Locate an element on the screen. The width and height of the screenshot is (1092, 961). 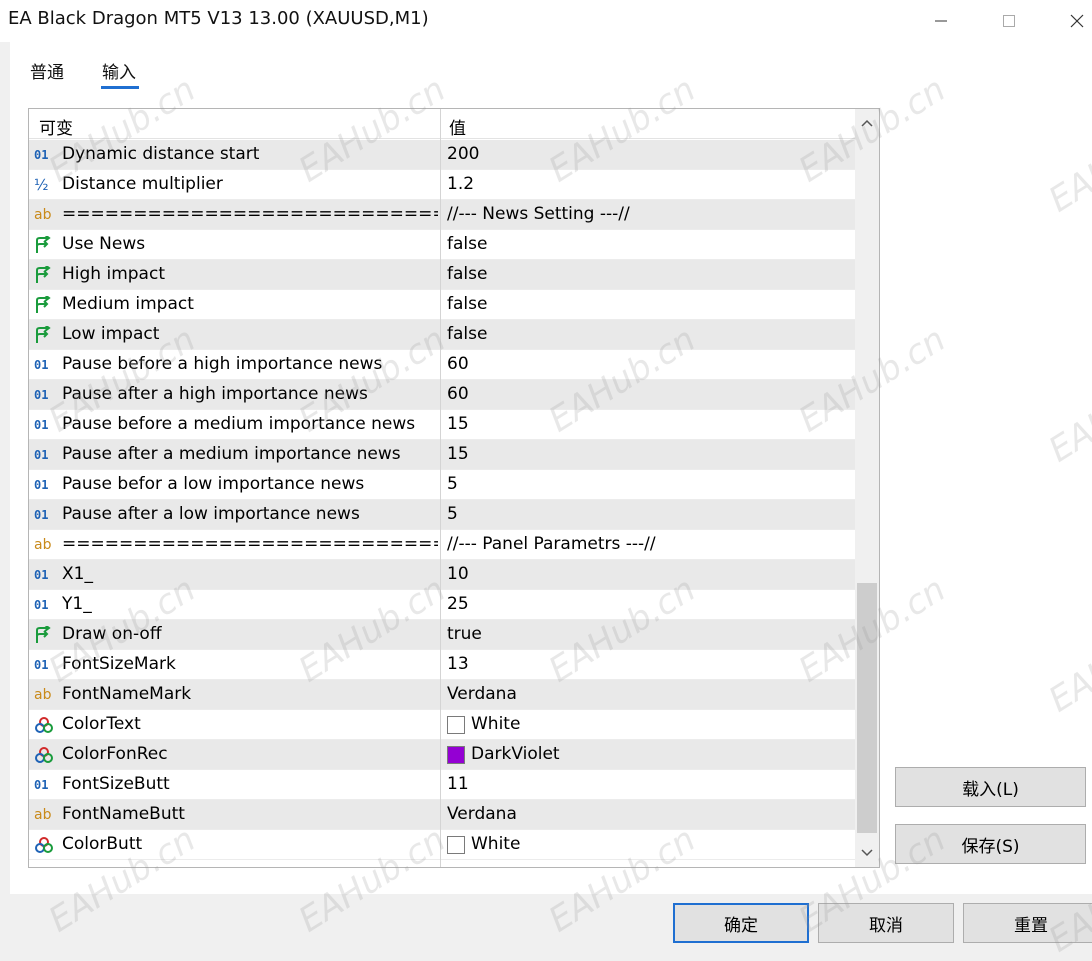
parameter-name: ColorButt is located at coordinates (102, 844).